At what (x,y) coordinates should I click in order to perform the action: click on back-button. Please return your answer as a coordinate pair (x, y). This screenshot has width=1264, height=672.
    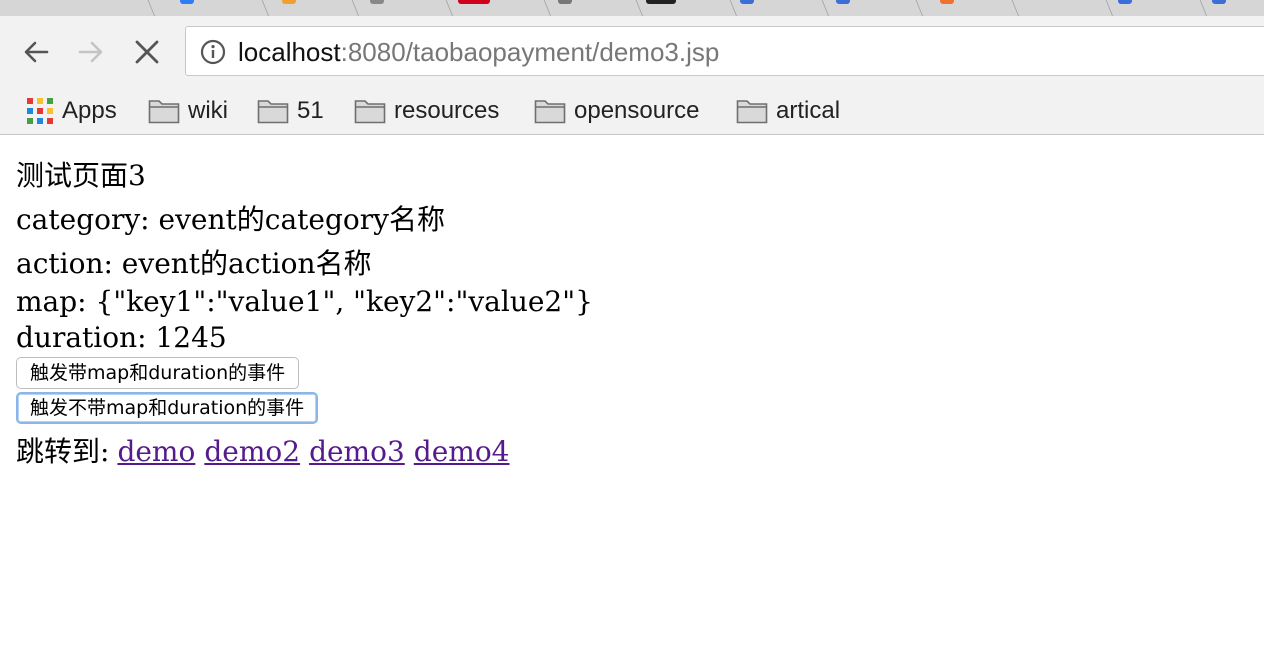
    Looking at the image, I should click on (36, 52).